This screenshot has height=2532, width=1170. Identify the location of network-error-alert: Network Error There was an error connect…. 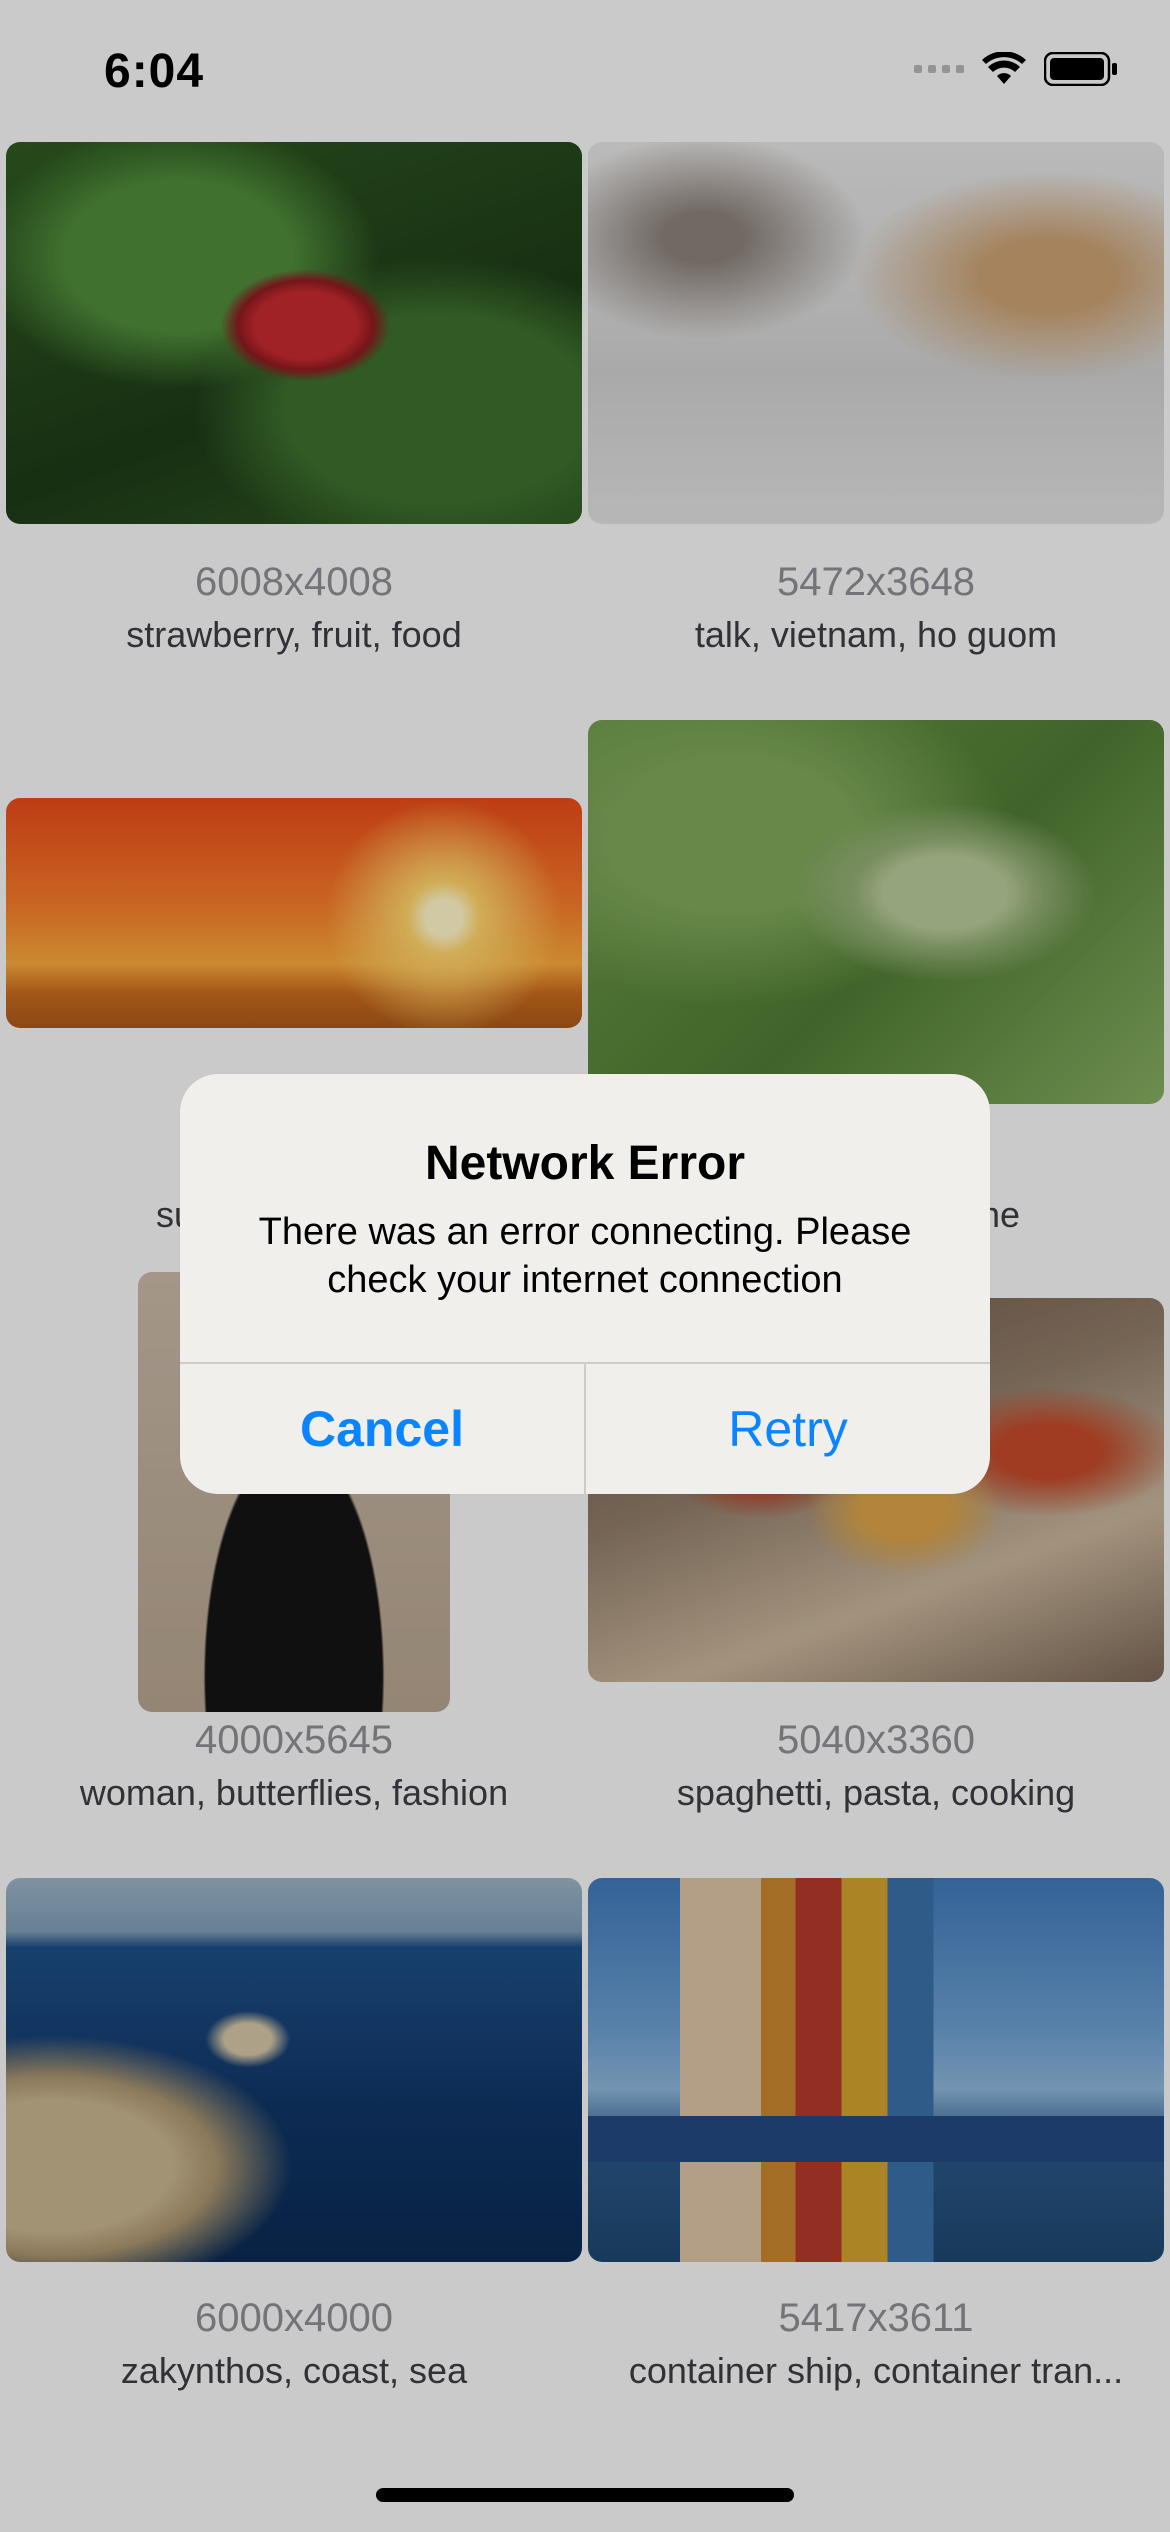
(585, 1284).